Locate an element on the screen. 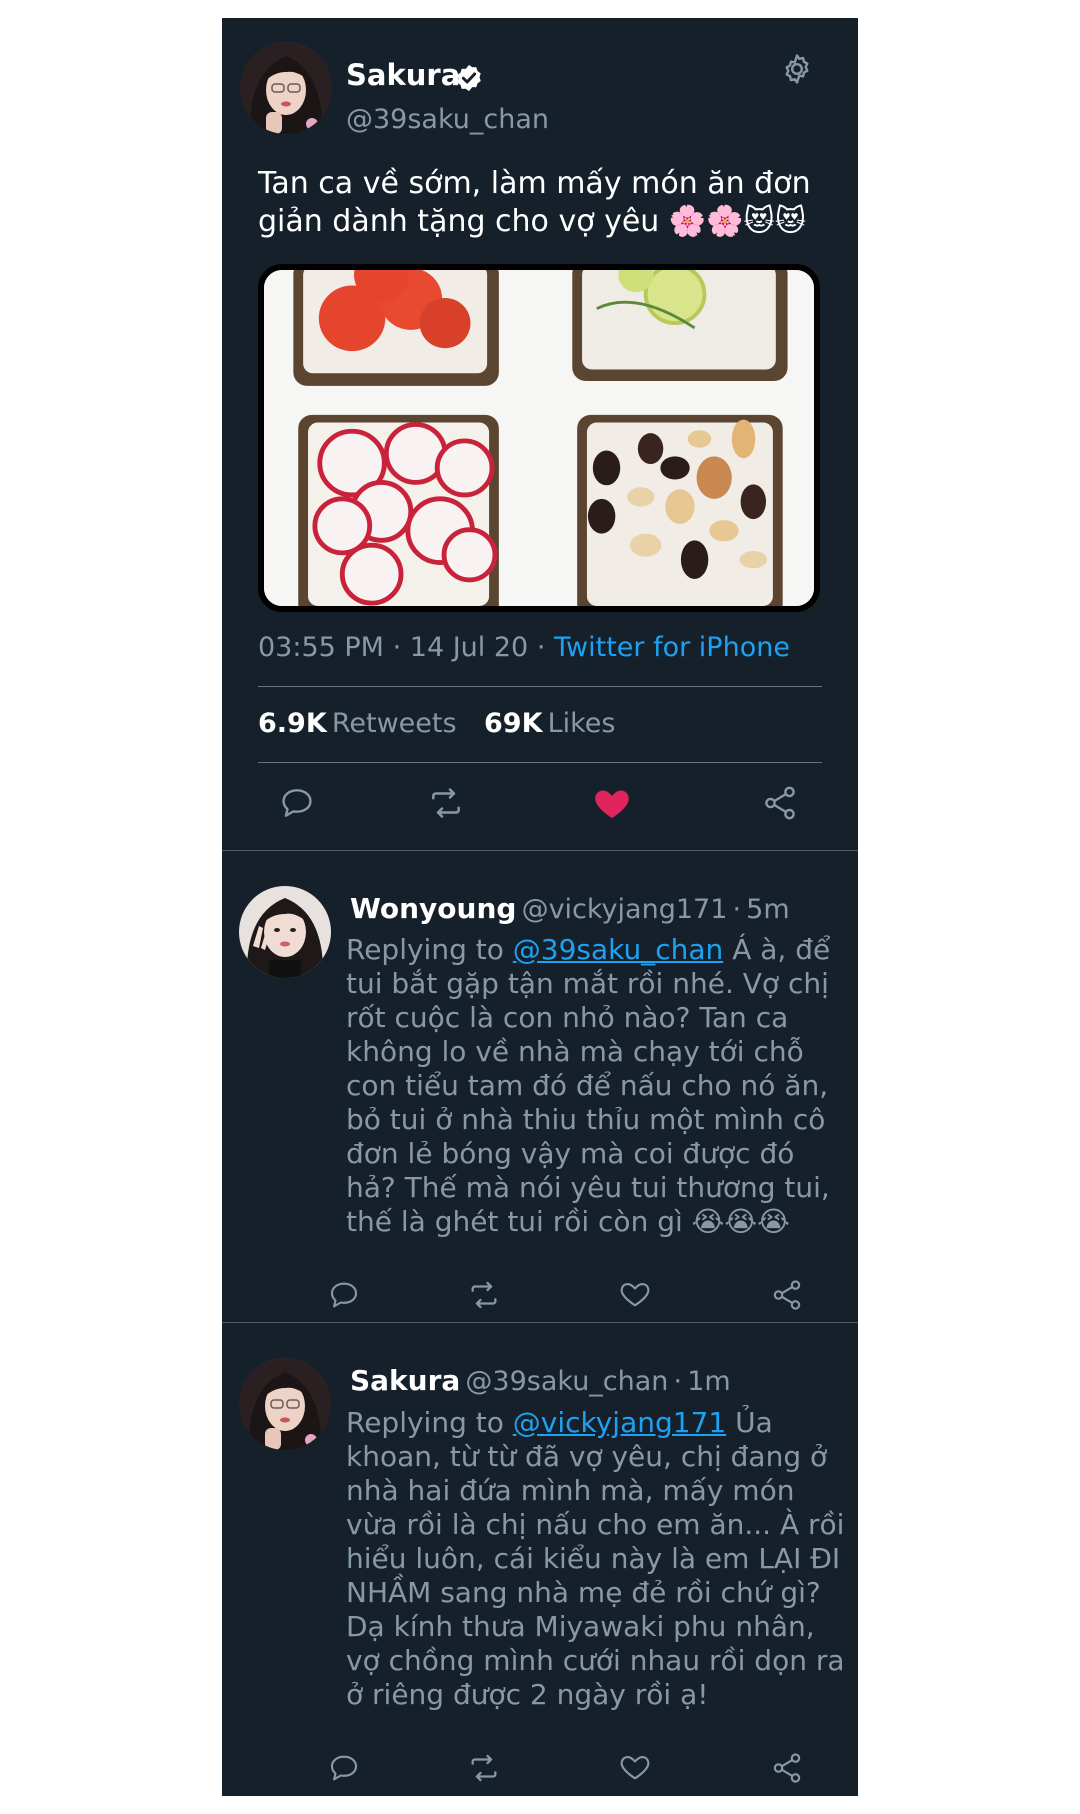  reply-header: Sakura @39saku_chan · 1m is located at coordinates (540, 1380).